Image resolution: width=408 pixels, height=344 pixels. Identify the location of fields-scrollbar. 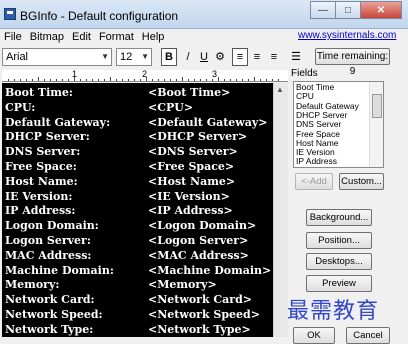
(376, 124).